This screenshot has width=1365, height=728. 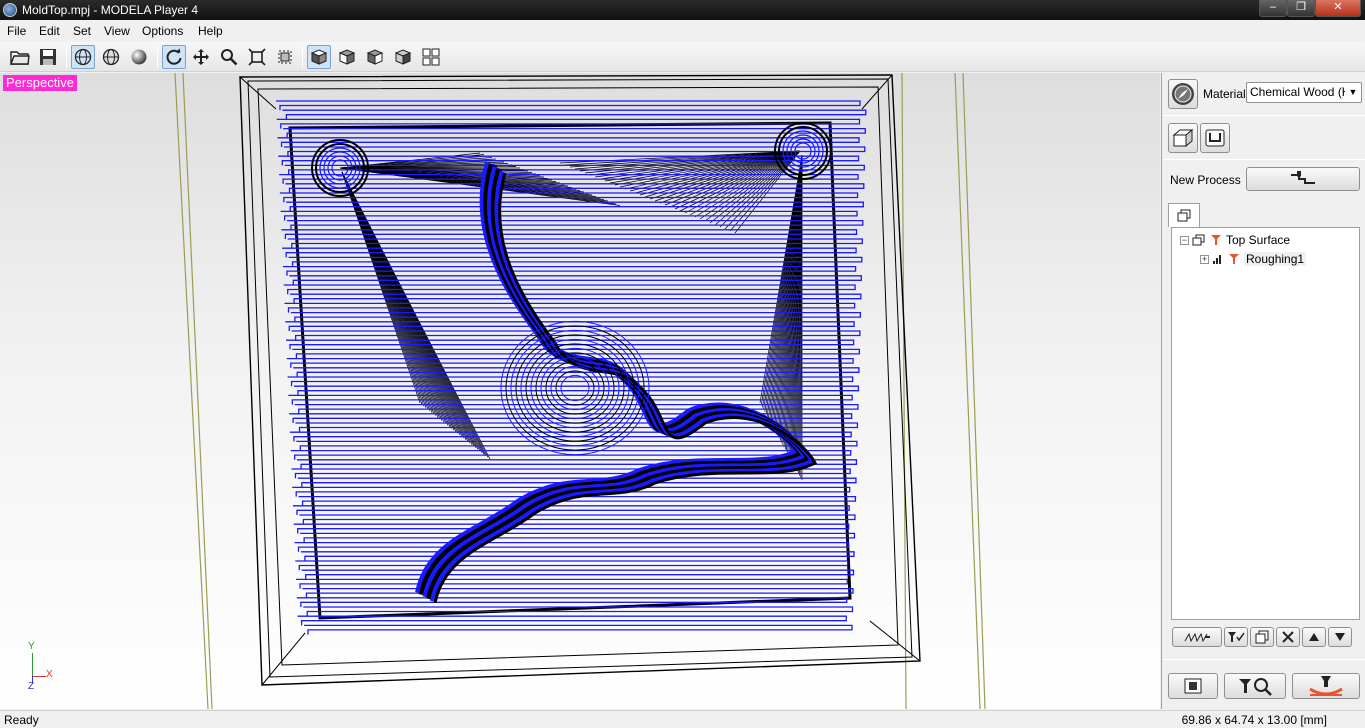 What do you see at coordinates (682, 10) in the screenshot?
I see `title-bar: MoldTop.mpj - MODELA Player 4 ‒ ❐ ✕` at bounding box center [682, 10].